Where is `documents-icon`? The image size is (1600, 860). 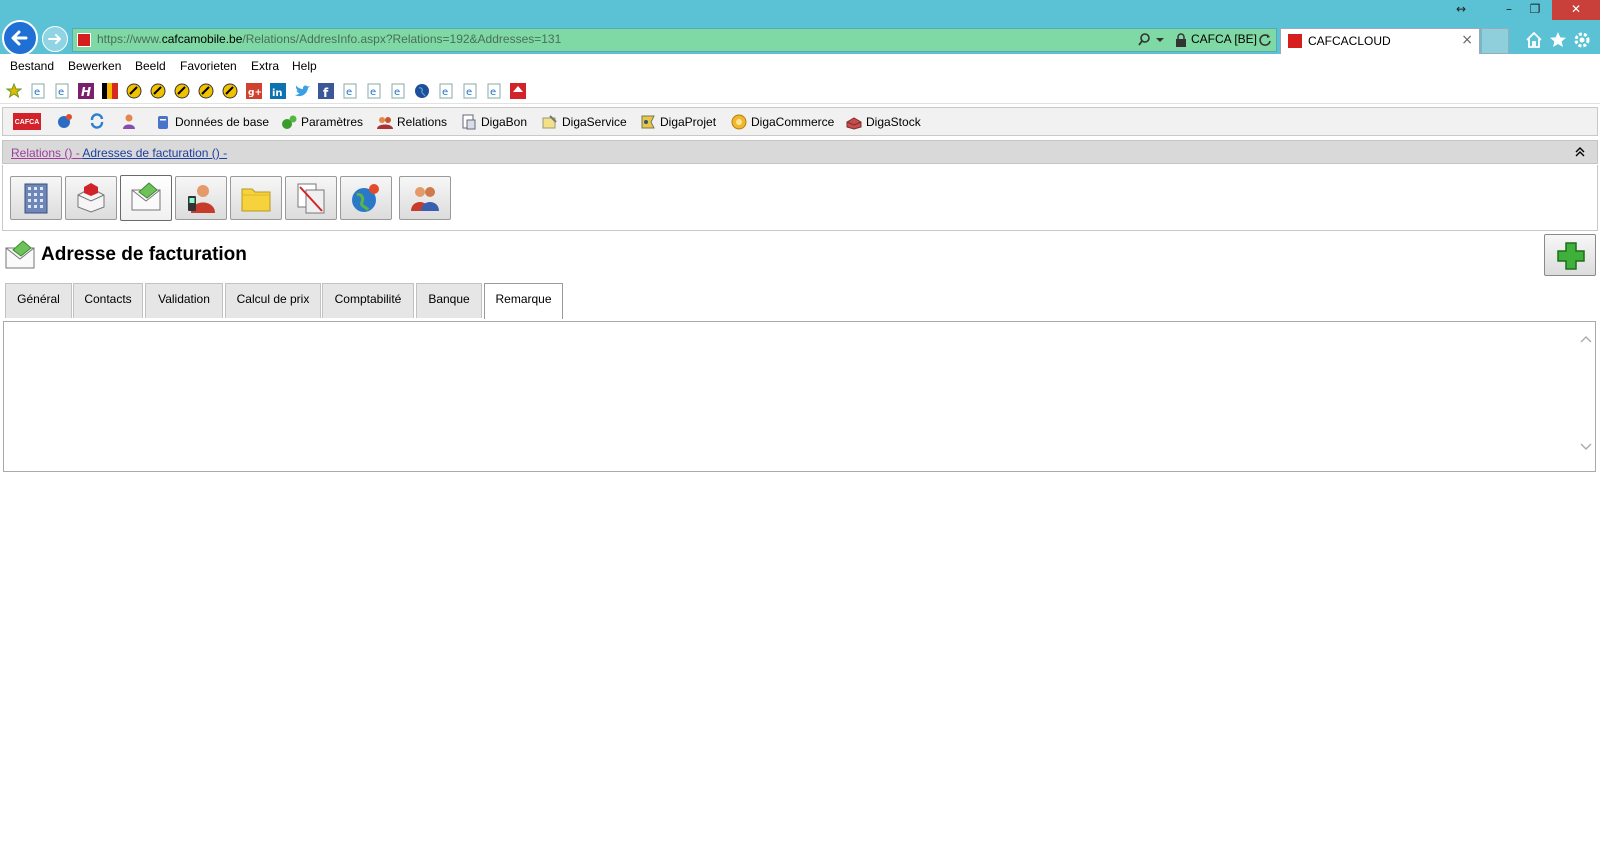
documents-icon is located at coordinates (311, 198).